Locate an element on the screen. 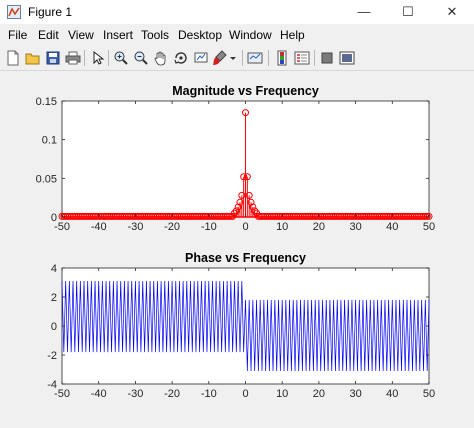 This screenshot has width=474, height=428. colorbar-icon is located at coordinates (282, 58).